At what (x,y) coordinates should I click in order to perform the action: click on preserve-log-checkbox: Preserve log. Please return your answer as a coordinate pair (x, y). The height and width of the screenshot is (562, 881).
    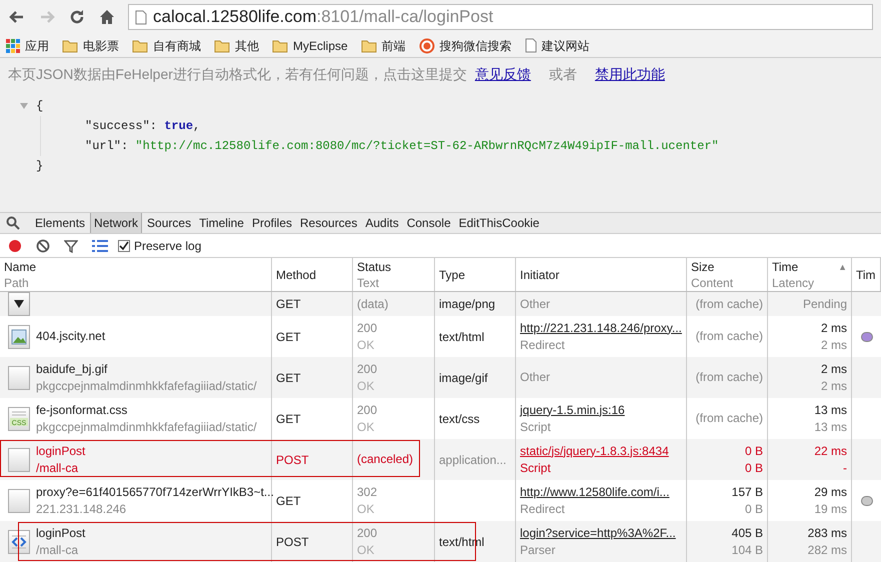
    Looking at the image, I should click on (160, 245).